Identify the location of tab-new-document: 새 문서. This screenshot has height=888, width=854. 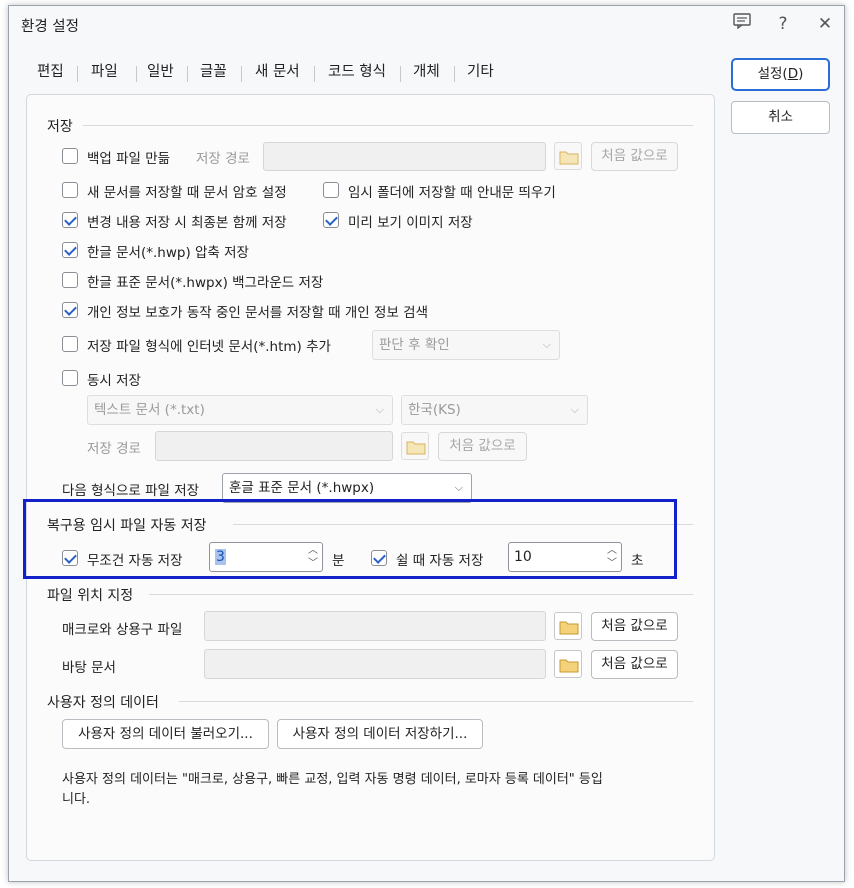
(277, 77).